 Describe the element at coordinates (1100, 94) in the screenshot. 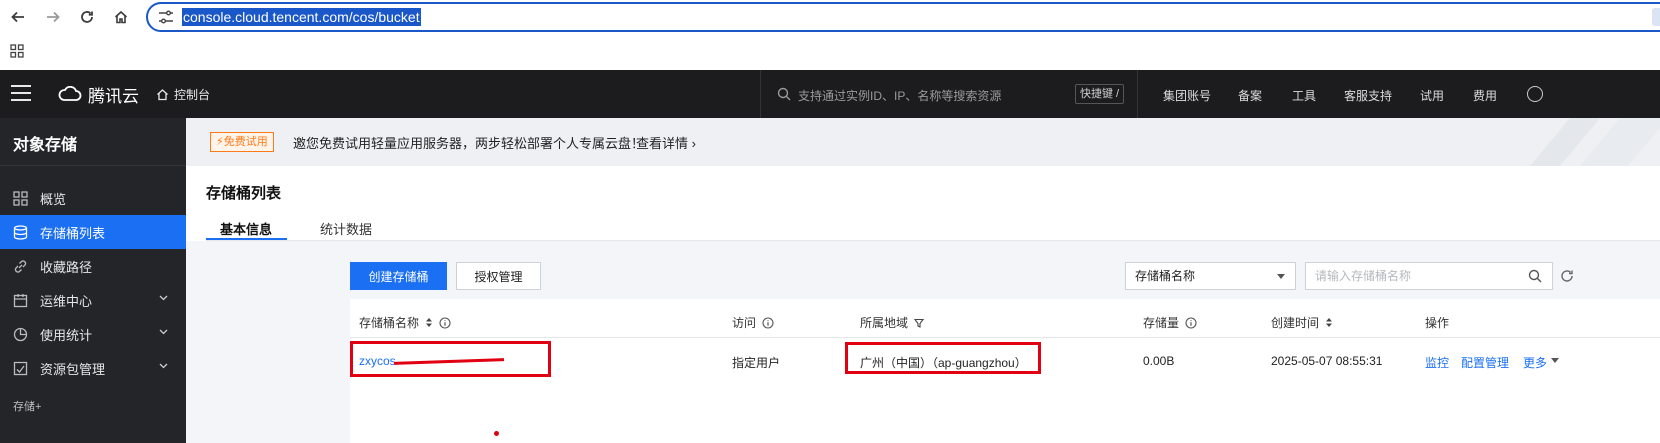

I see `shortcut-badge: 快捷键 /` at that location.